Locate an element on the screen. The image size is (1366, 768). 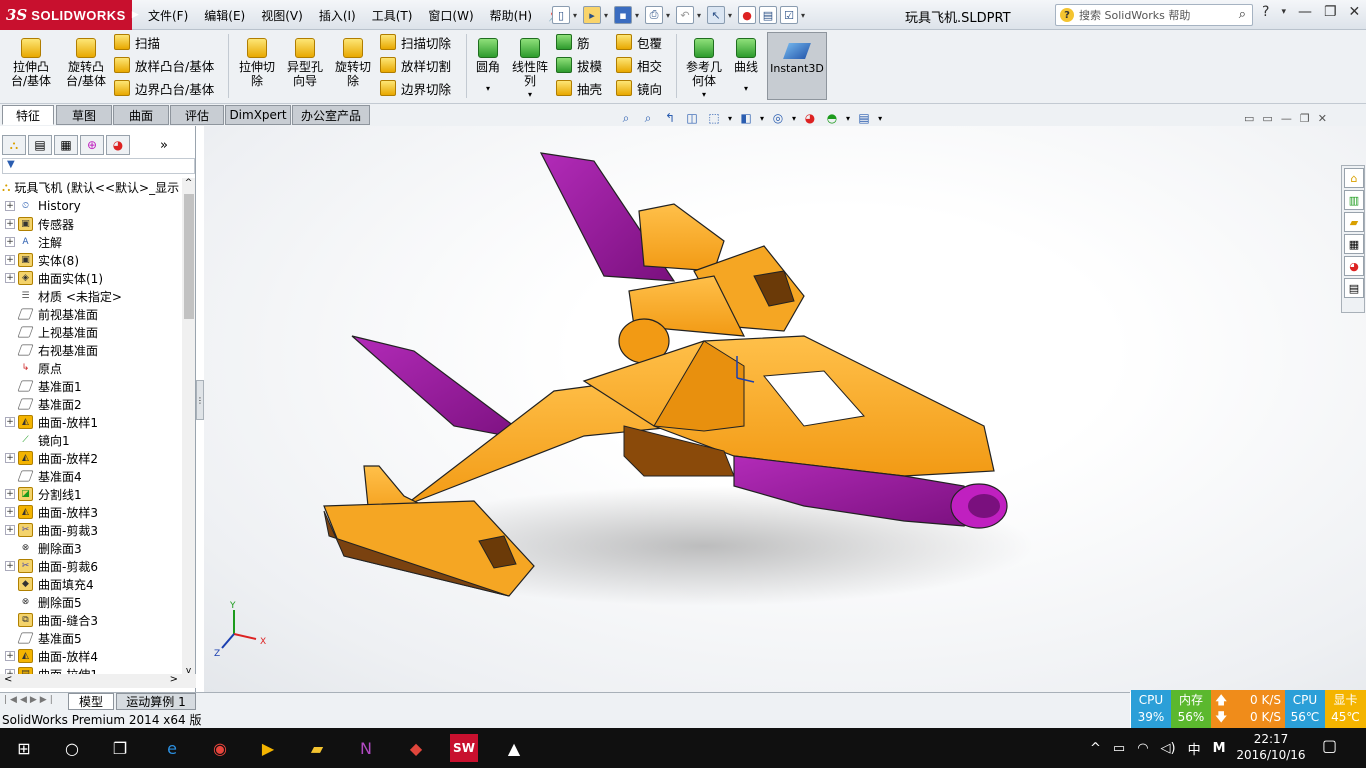
split-view-icon: ▭ is located at coordinates (1249, 118).